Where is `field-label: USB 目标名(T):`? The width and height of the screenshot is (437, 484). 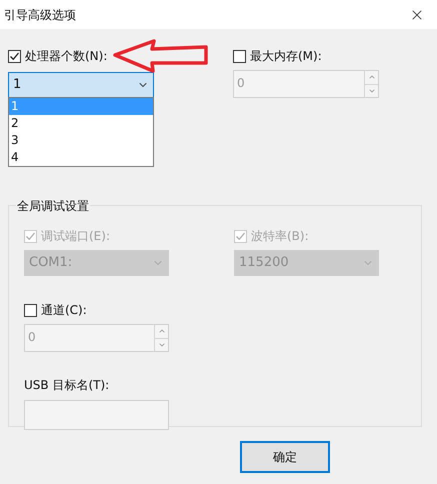
field-label: USB 目标名(T): is located at coordinates (67, 385).